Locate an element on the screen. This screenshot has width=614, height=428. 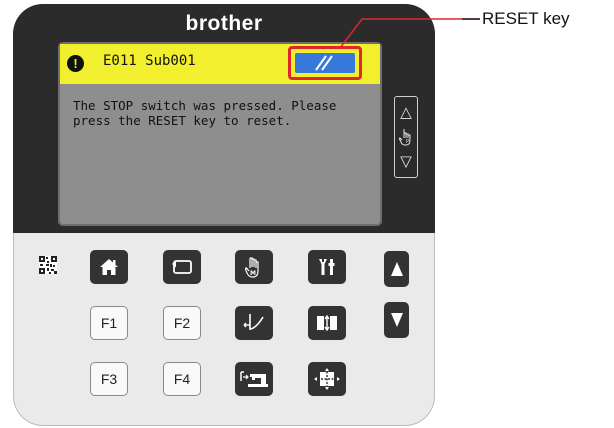
callout-leader-line is located at coordinates (409, 33).